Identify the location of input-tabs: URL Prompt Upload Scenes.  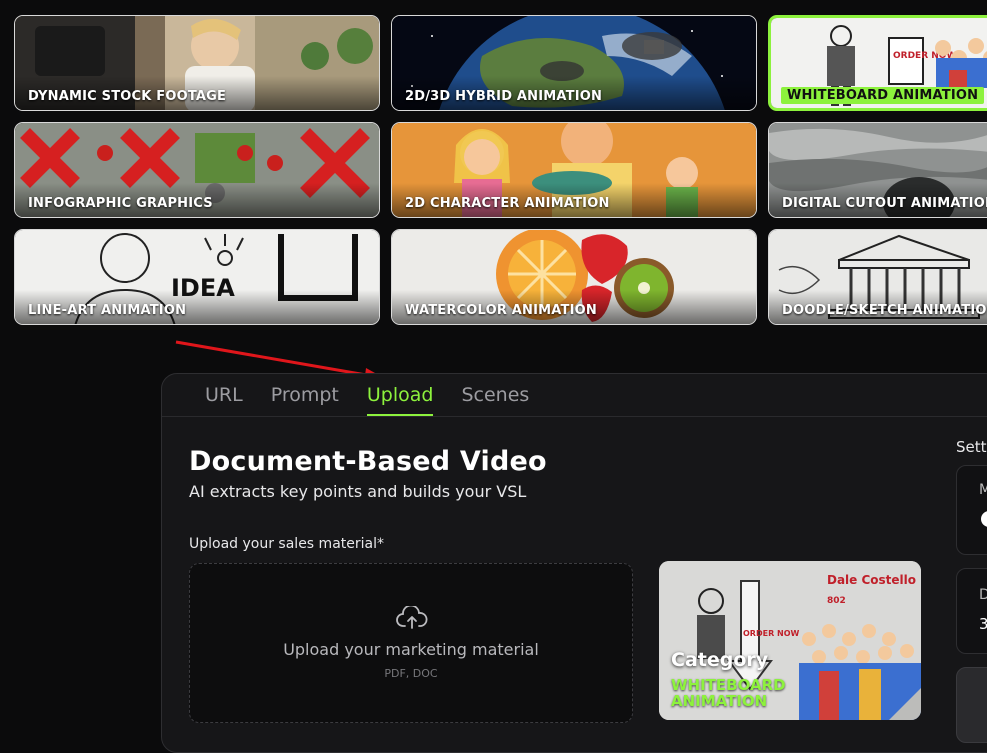
(367, 400).